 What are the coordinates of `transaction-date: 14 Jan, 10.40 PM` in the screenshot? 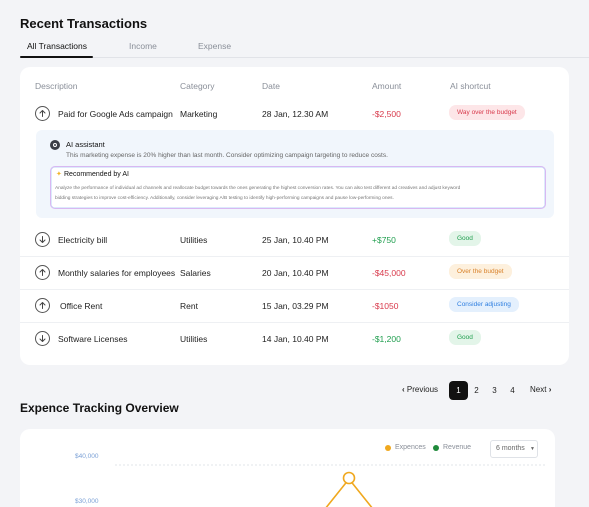 It's located at (295, 339).